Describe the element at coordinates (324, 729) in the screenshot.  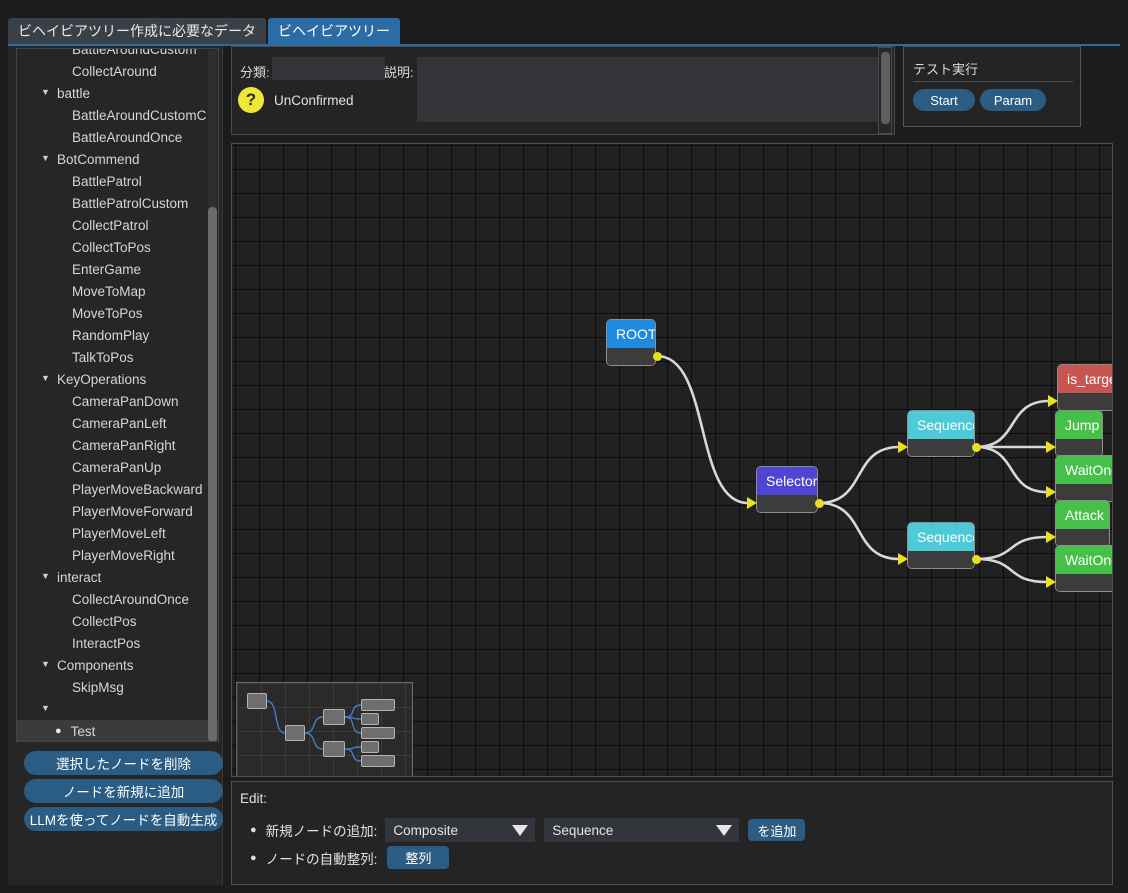
I see `minimap` at that location.